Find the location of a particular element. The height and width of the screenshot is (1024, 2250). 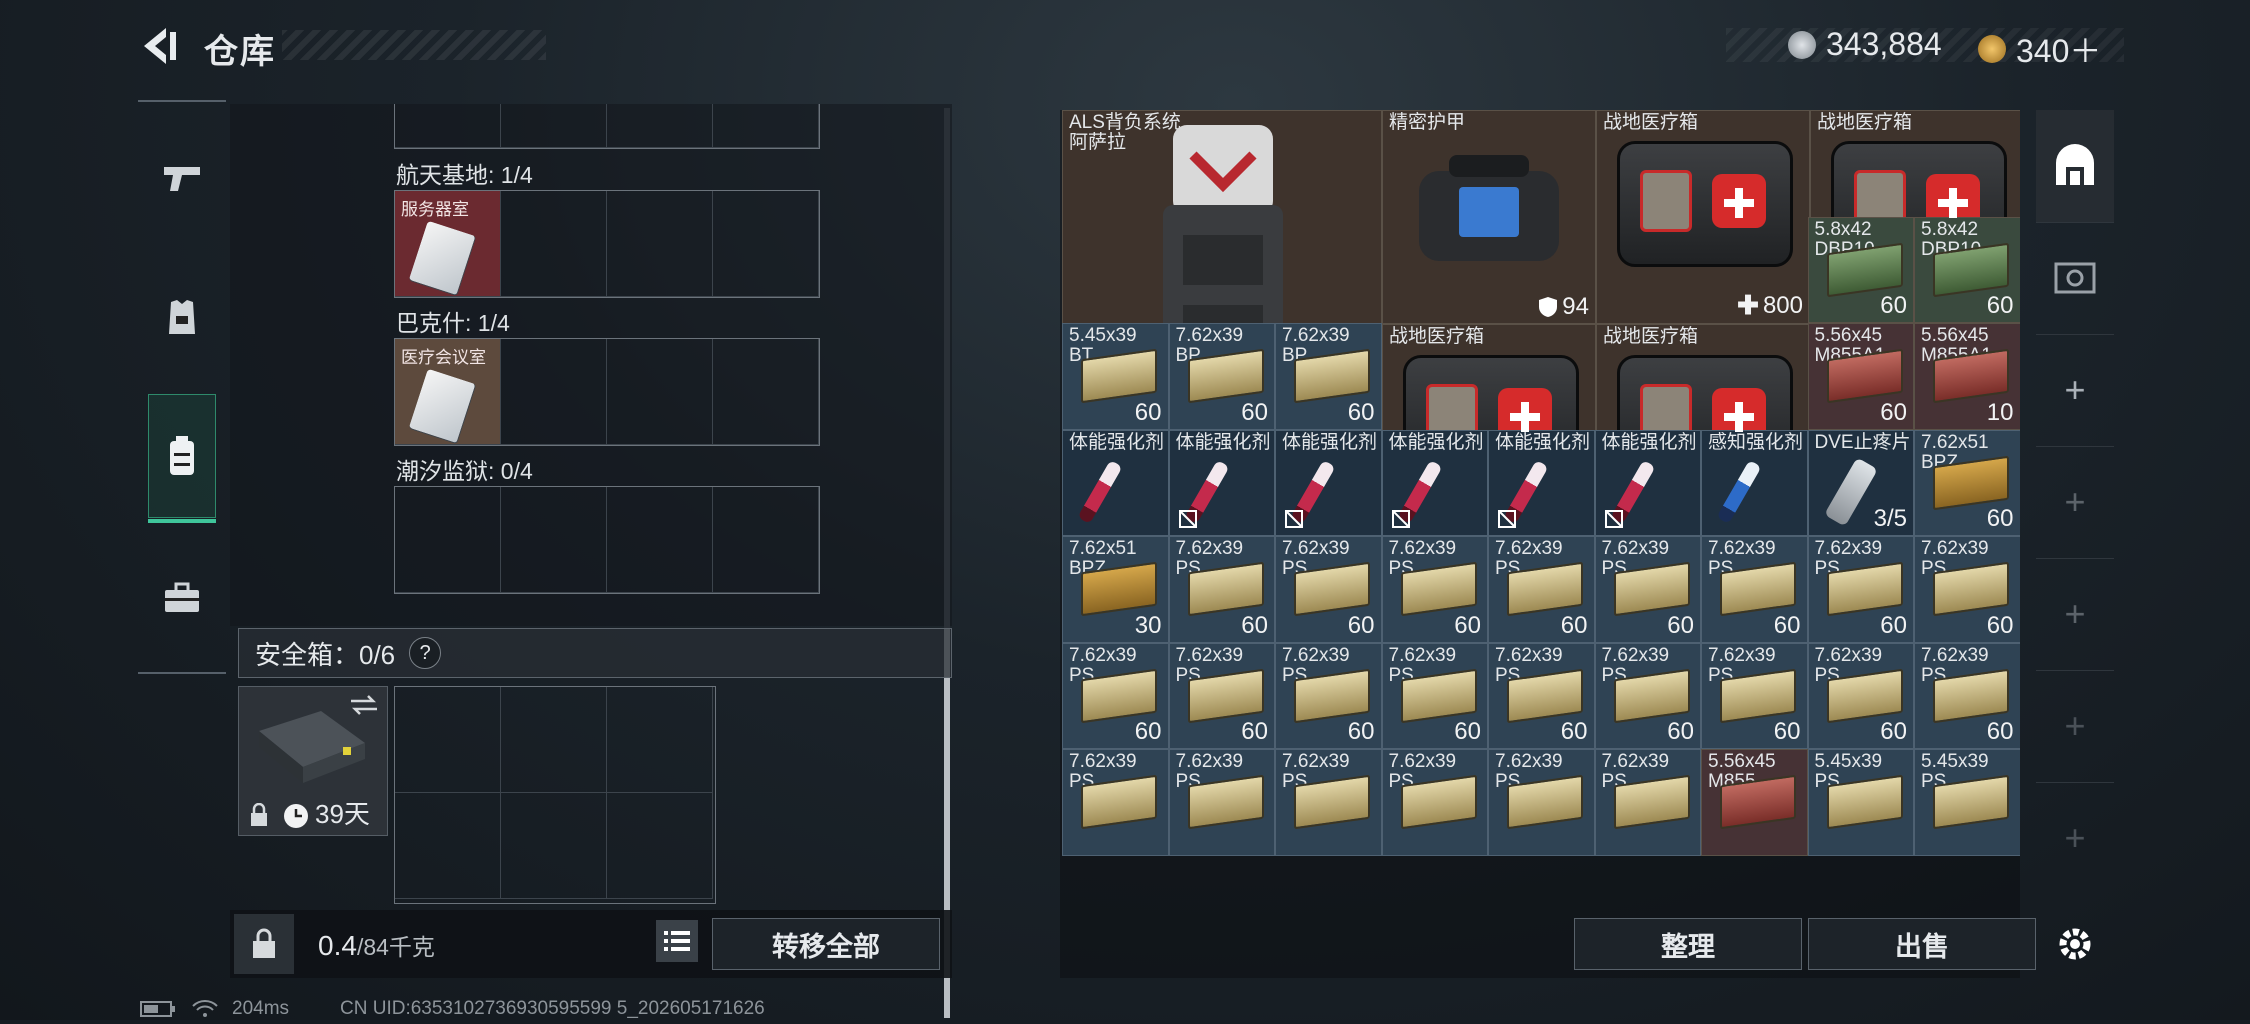

stash-item: 5.56x45 M855A160 is located at coordinates (1860, 376).